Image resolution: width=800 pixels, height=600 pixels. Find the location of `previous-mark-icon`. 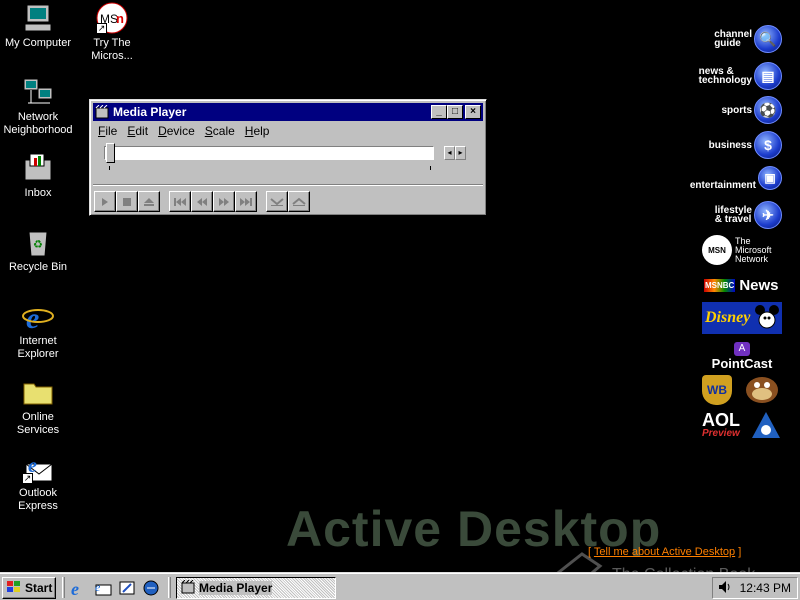

previous-mark-icon is located at coordinates (180, 201).